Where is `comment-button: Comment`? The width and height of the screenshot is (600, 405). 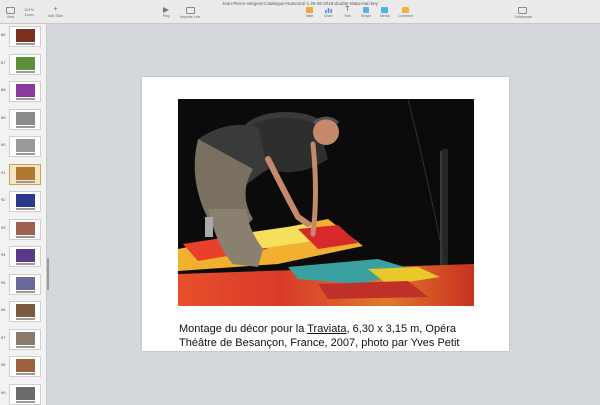
comment-button: Comment is located at coordinates (405, 12).